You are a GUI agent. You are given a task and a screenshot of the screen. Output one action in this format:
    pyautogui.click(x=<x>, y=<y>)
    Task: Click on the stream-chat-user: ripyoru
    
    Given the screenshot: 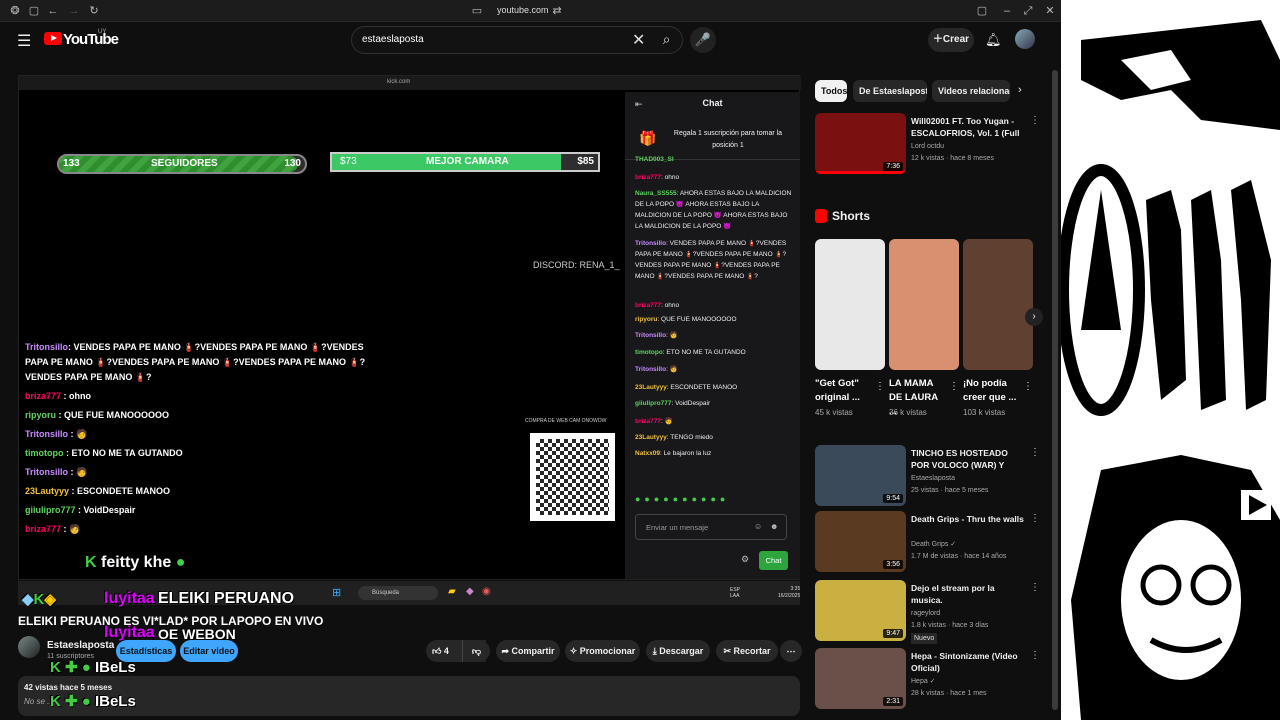 What is the action you would take?
    pyautogui.click(x=646, y=319)
    